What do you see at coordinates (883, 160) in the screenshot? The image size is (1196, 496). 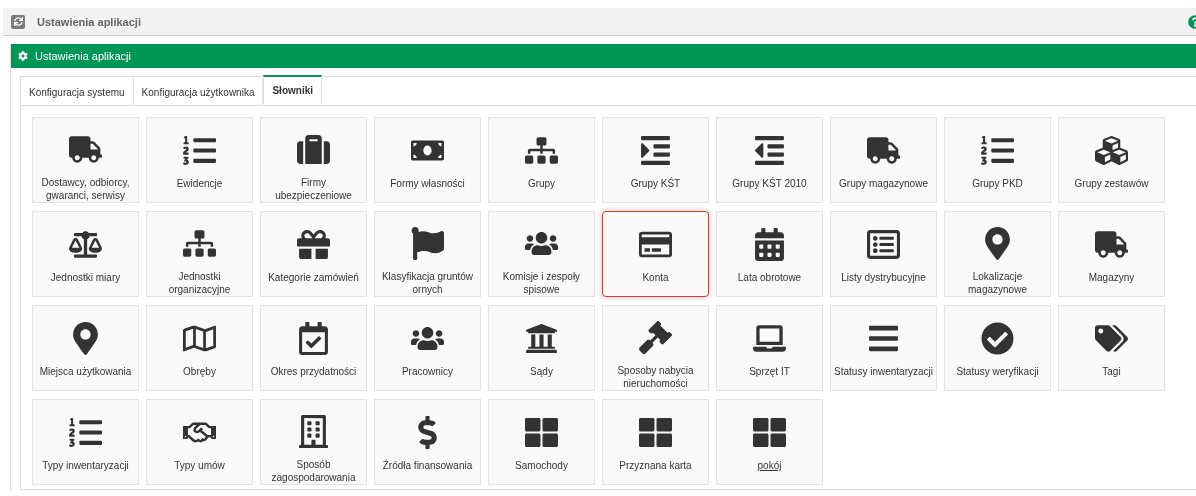 I see `dictionary-tile: Grupy magazynowe` at bounding box center [883, 160].